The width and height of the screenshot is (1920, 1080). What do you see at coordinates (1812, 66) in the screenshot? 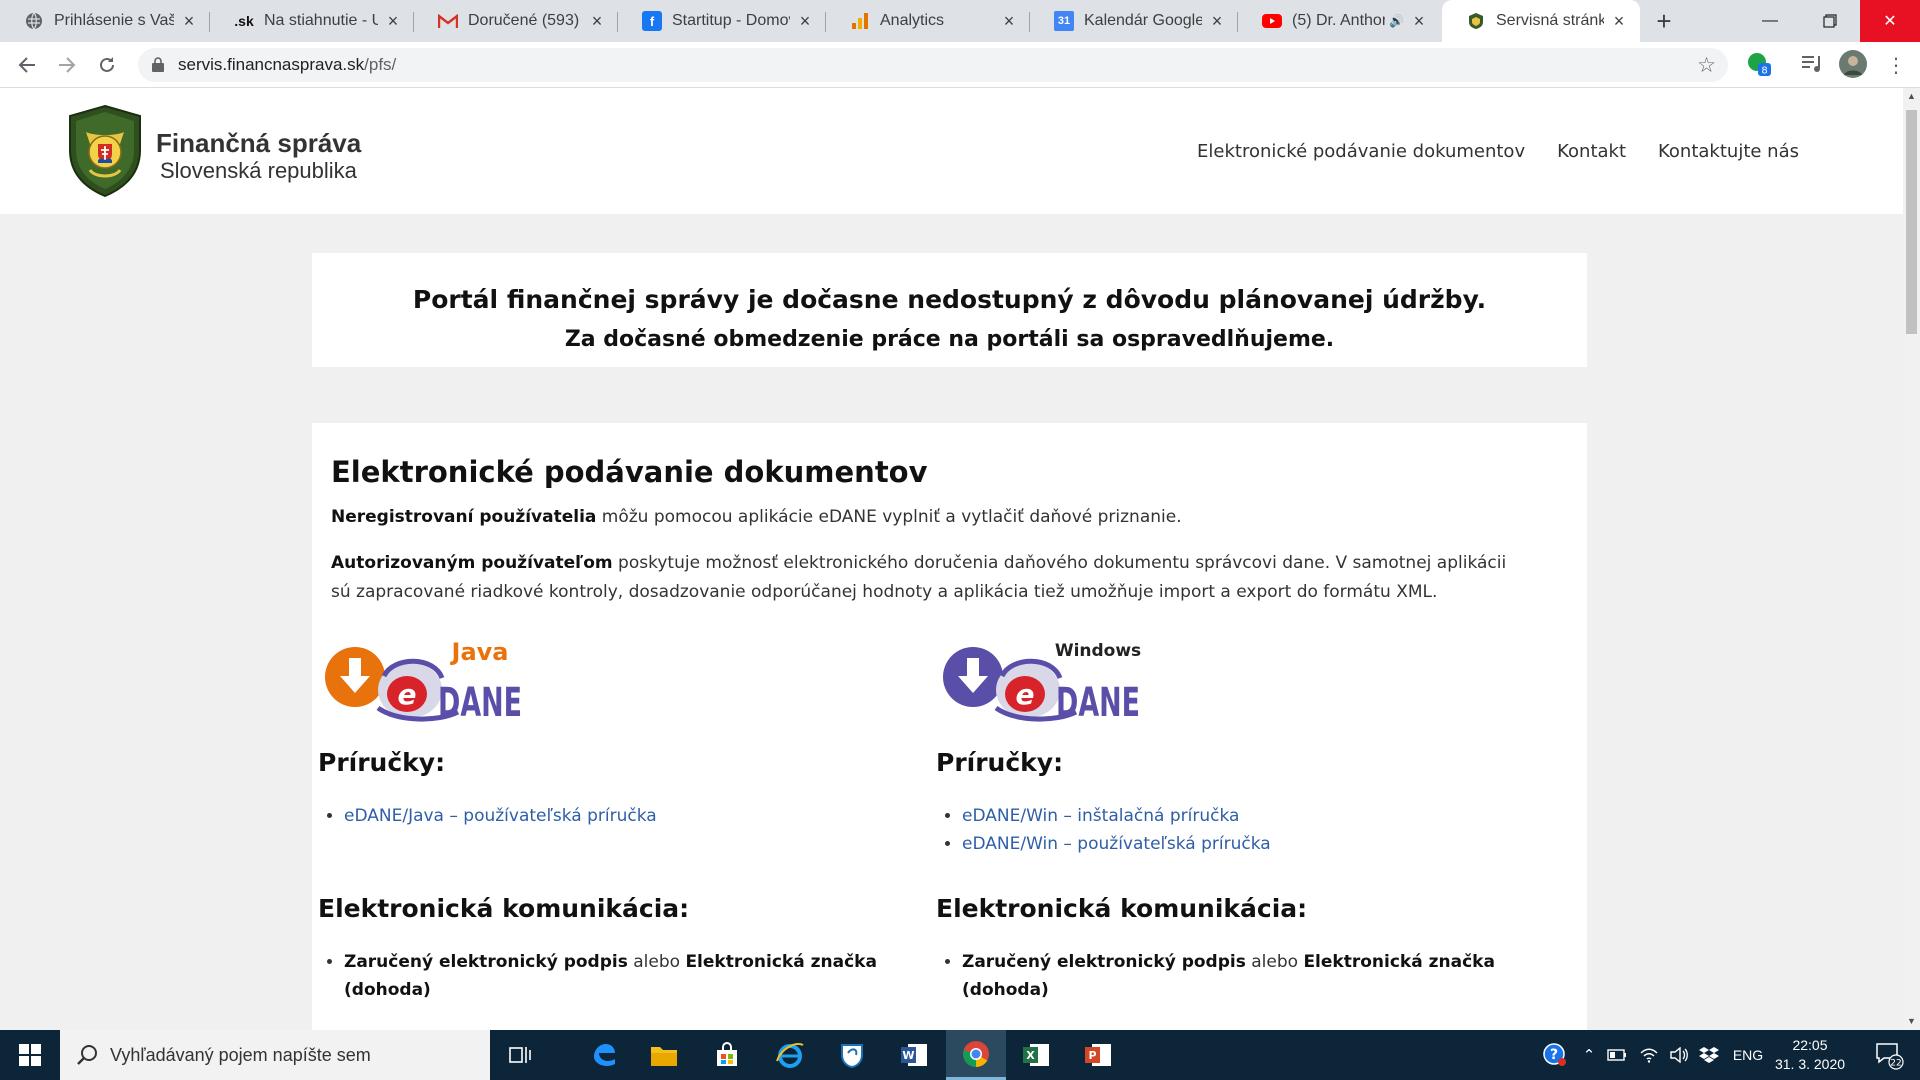
I see `media-controls-icon` at bounding box center [1812, 66].